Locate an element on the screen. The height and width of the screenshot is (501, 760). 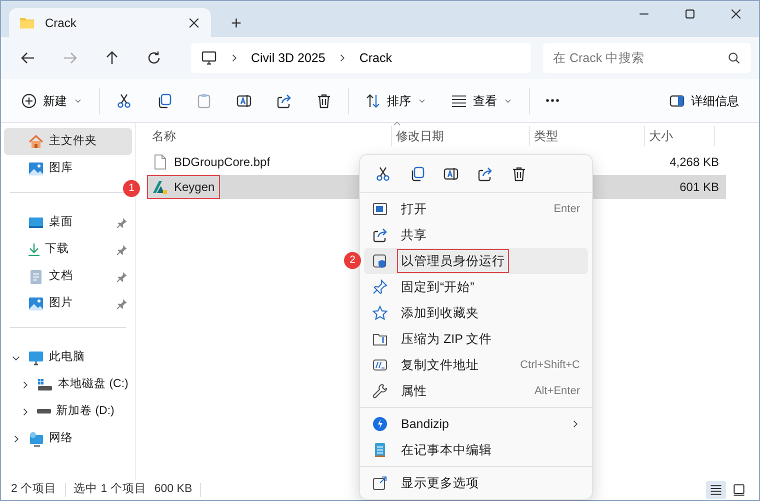
sidebar-label: 新加卷 (D:) is located at coordinates (85, 411).